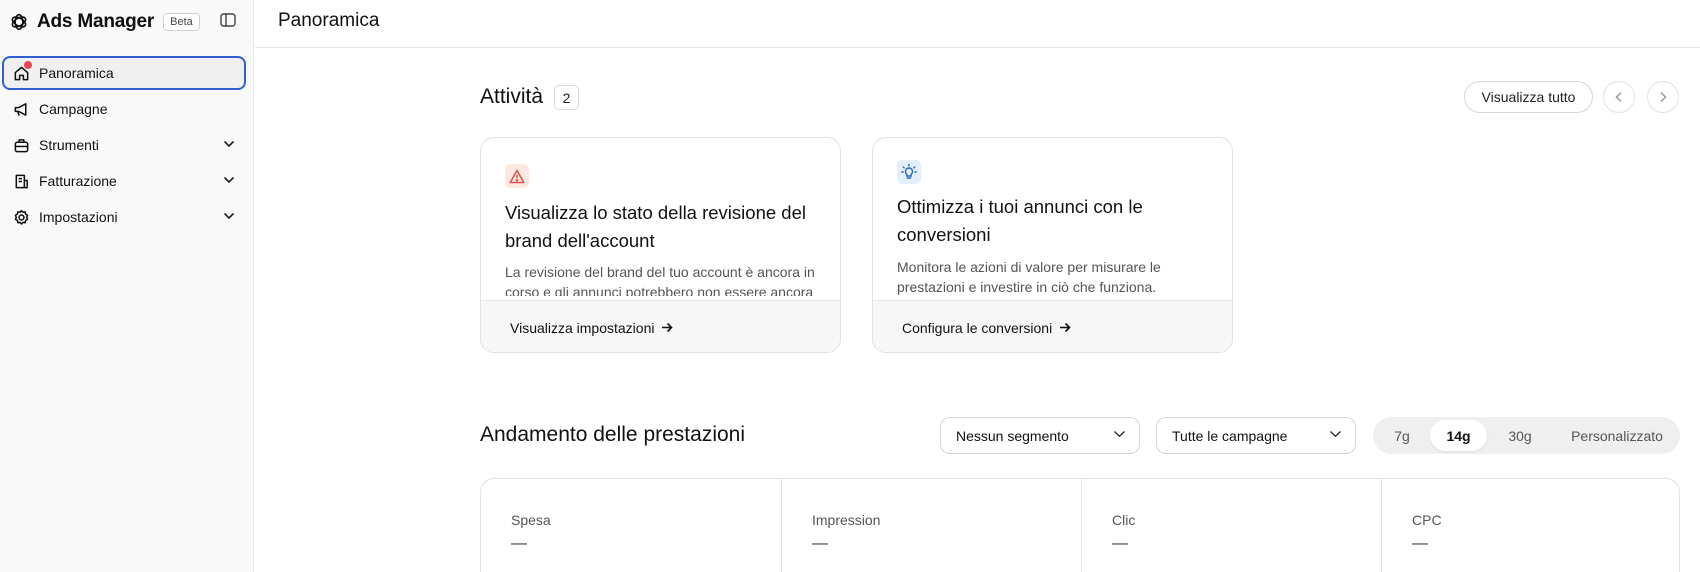 This screenshot has height=572, width=1700. I want to click on top-bar: Panoramica, so click(977, 24).